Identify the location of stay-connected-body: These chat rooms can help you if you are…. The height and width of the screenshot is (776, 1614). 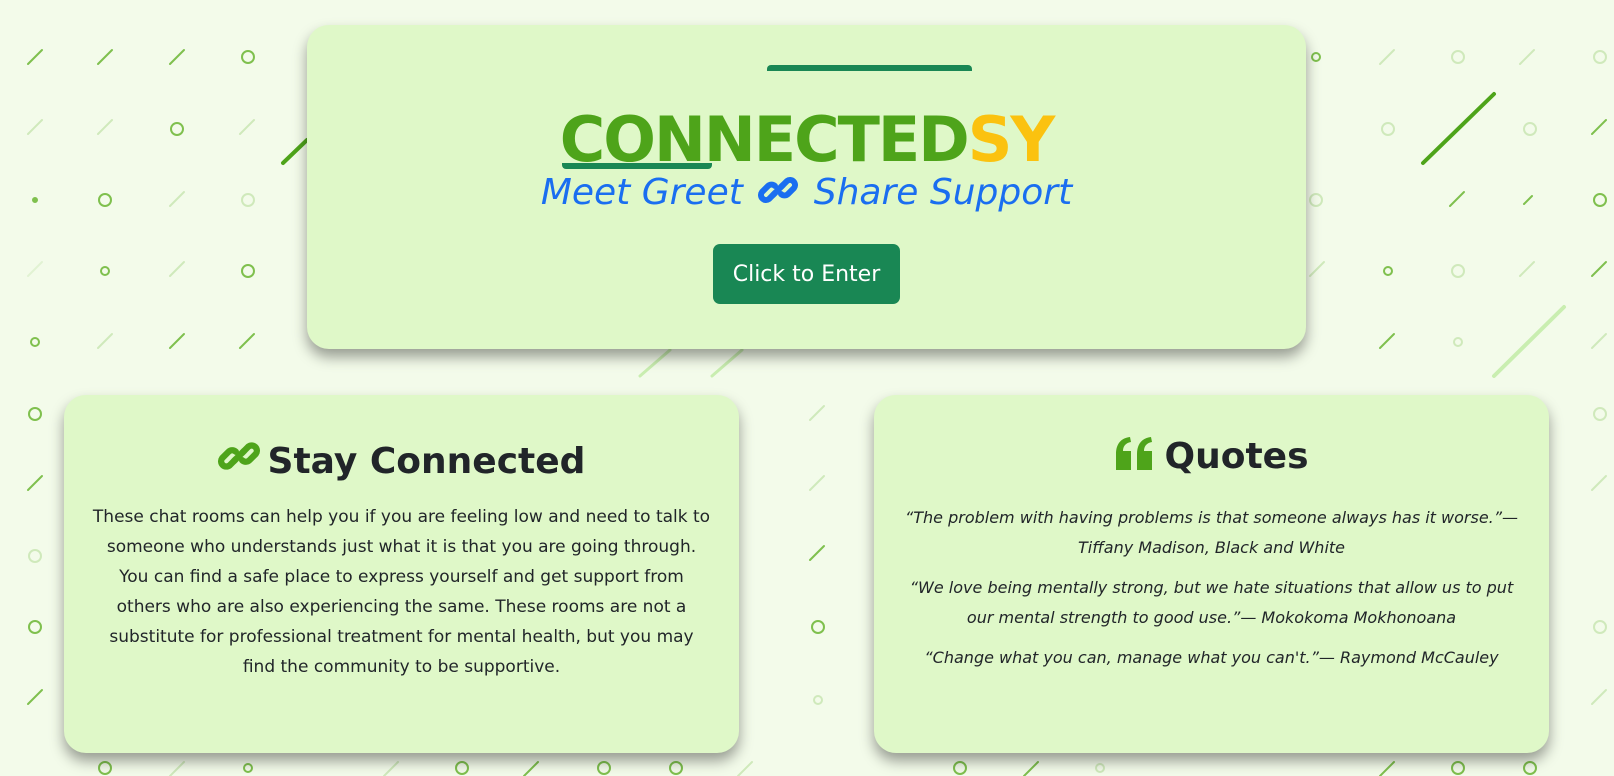
(401, 592).